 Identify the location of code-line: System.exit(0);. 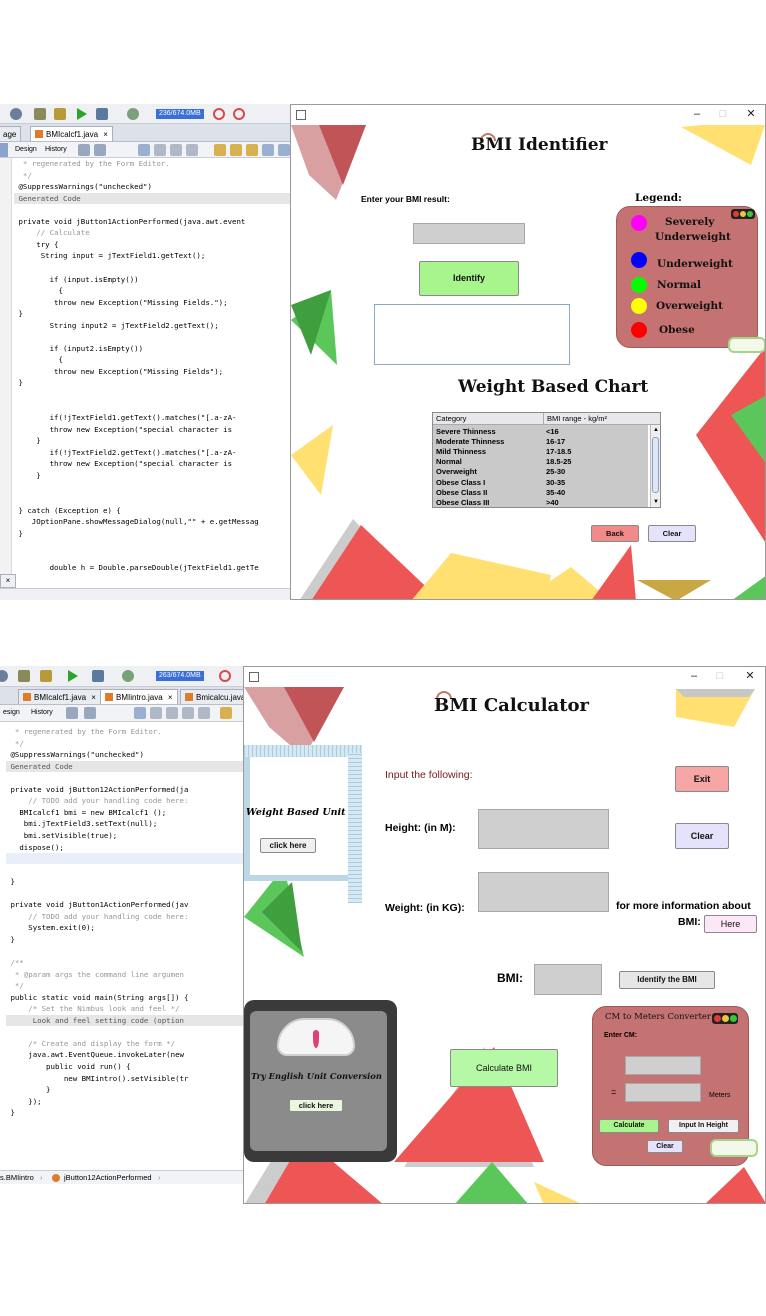
(124, 927).